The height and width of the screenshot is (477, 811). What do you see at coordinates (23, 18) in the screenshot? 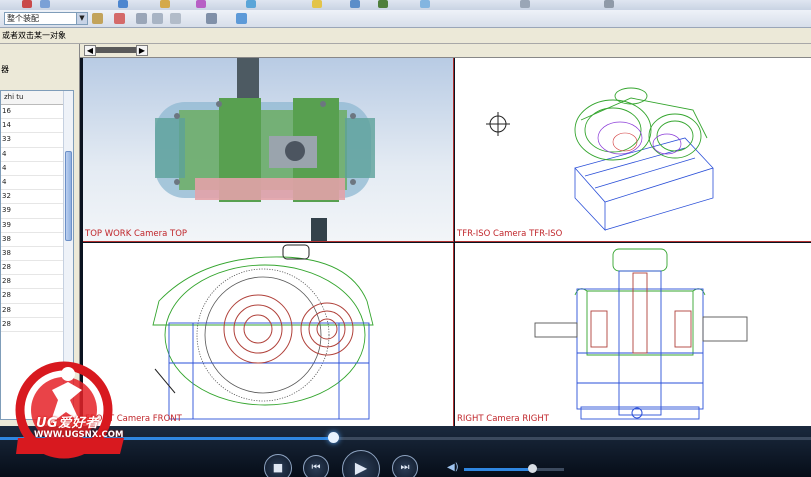
I see `selection-filter-value: 整个装配` at bounding box center [23, 18].